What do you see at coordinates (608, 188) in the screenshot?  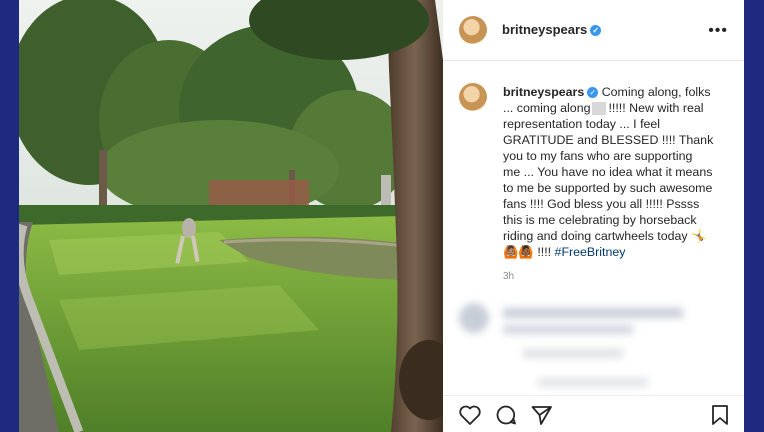 I see `caption-line: to me be supported by such awesome` at bounding box center [608, 188].